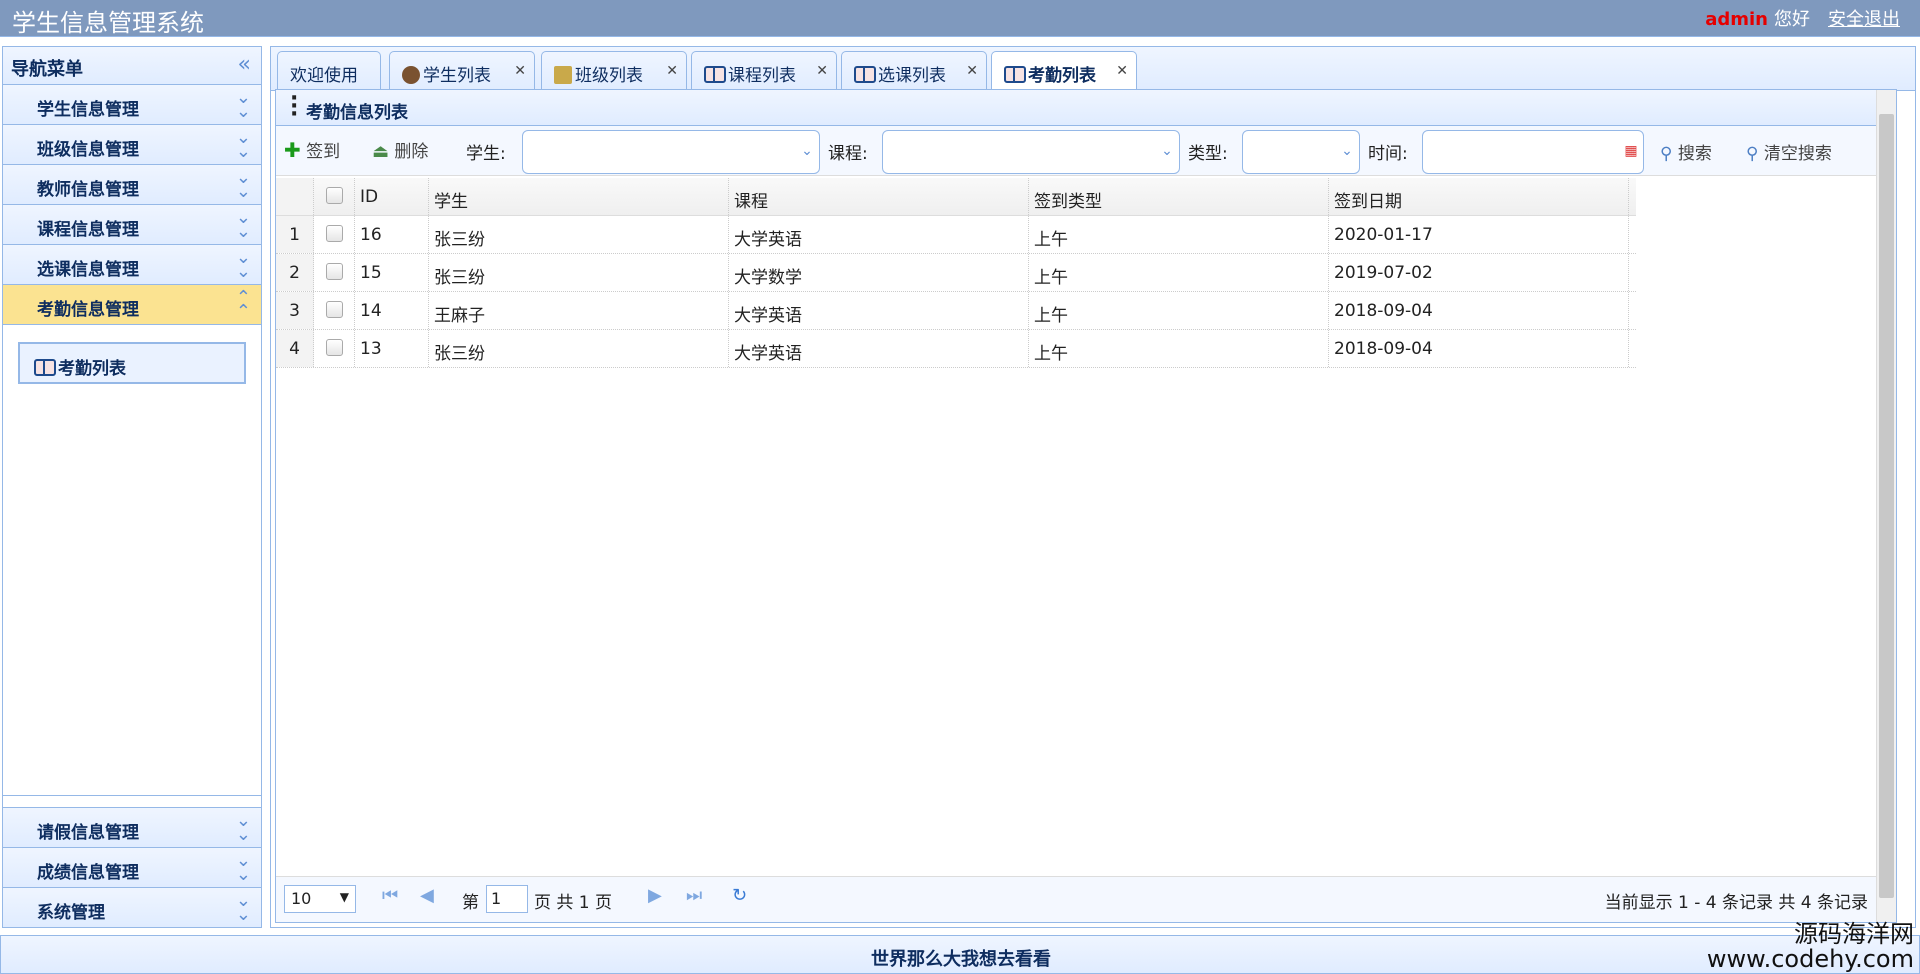 The height and width of the screenshot is (974, 1920). What do you see at coordinates (960, 954) in the screenshot?
I see `footer: 世界那么大我想去看看` at bounding box center [960, 954].